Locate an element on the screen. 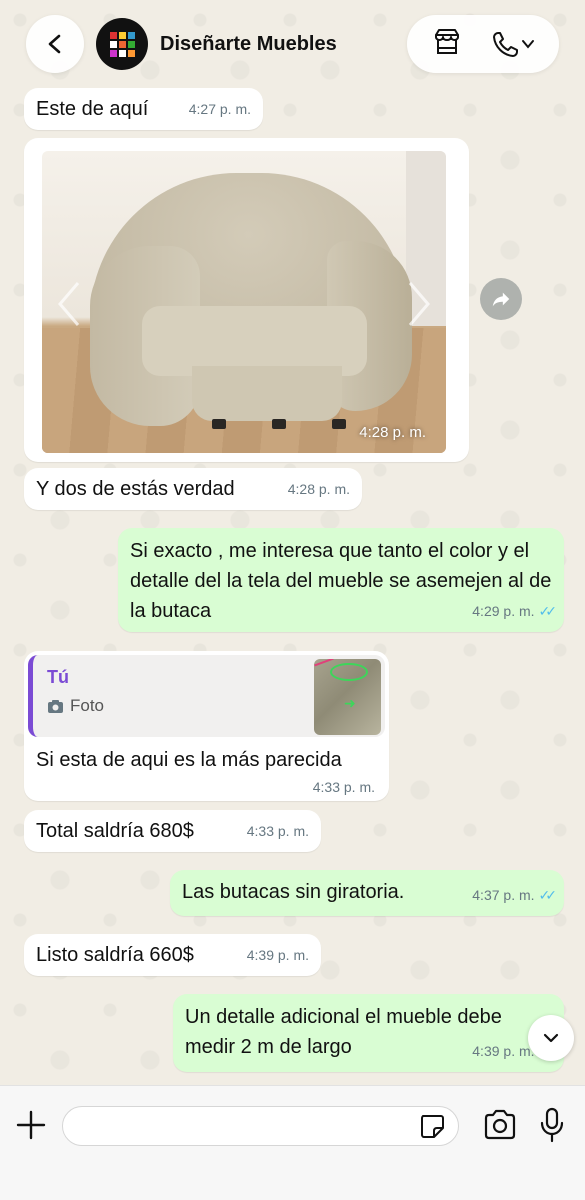 The height and width of the screenshot is (1200, 585). plus-icon is located at coordinates (31, 1125).